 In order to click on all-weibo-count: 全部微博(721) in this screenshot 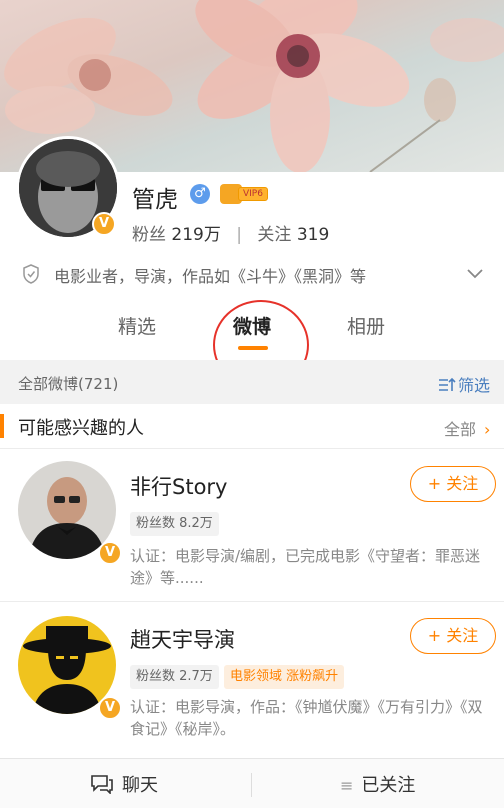, I will do `click(68, 383)`.